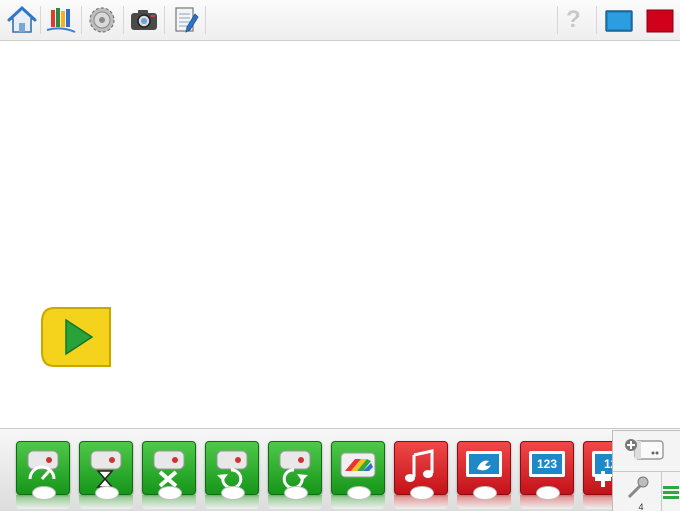 The width and height of the screenshot is (680, 512). I want to click on hub-connection, so click(646, 451).